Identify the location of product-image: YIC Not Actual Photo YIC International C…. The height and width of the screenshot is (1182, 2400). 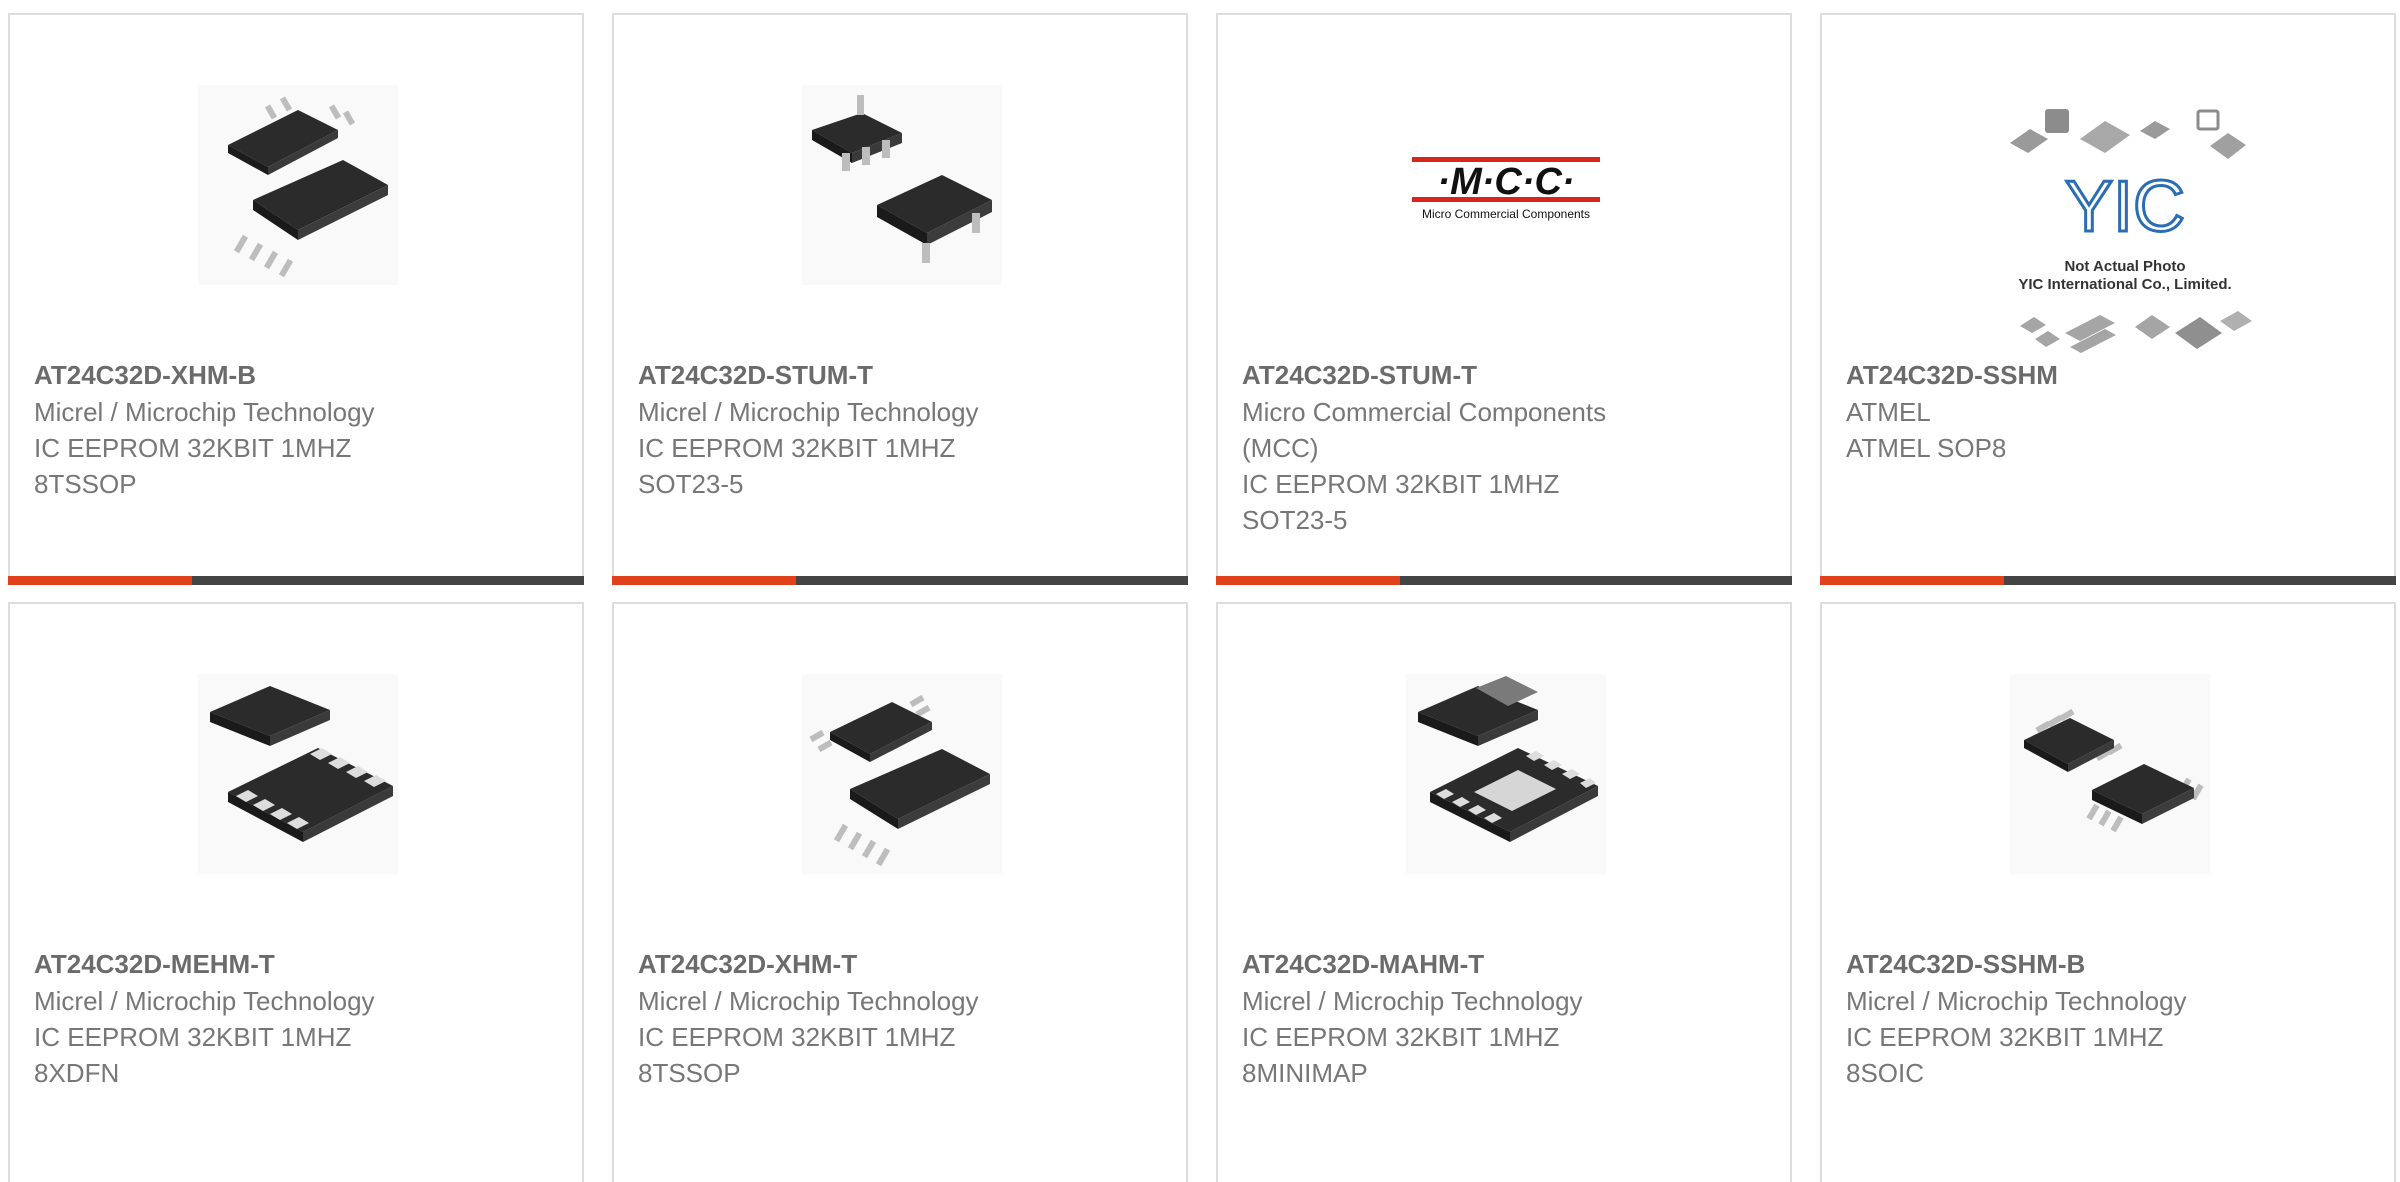
(2125, 216).